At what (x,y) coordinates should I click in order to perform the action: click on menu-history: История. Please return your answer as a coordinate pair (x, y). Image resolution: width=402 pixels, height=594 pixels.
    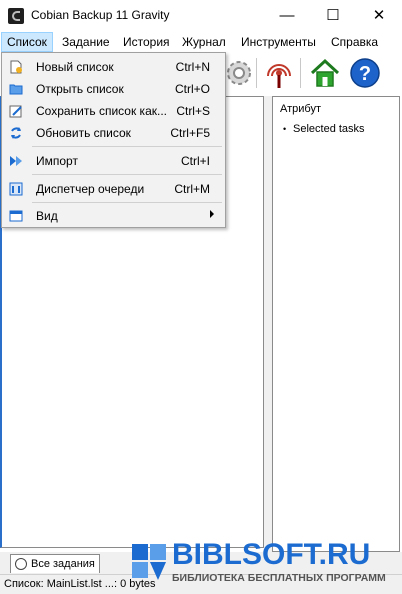
    Looking at the image, I should click on (146, 42).